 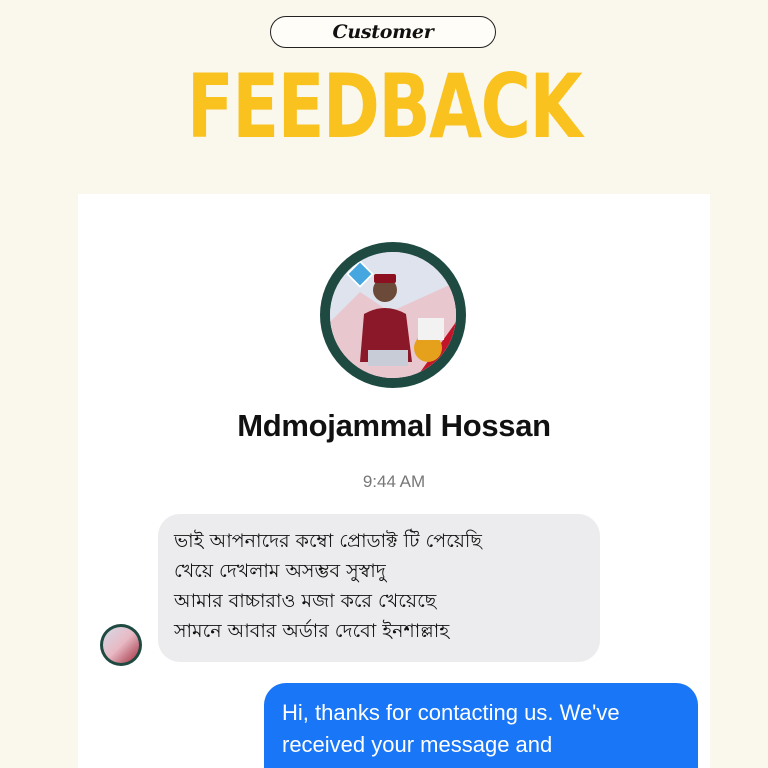 I want to click on customer-pill-label: Customer, so click(x=383, y=32).